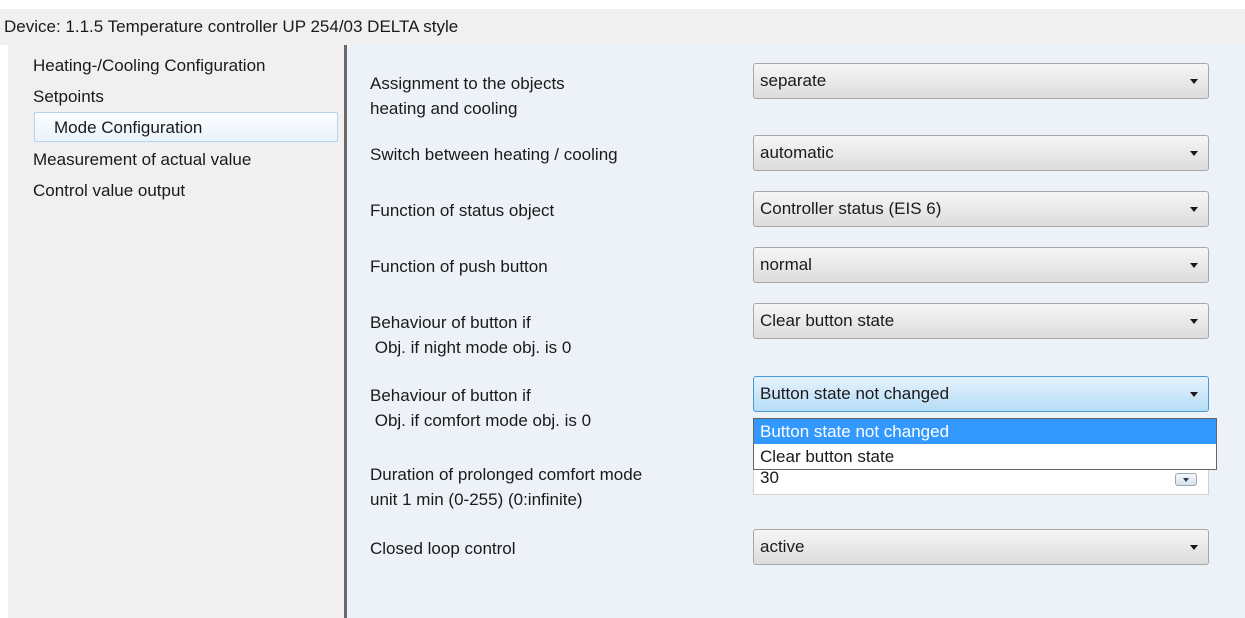 The height and width of the screenshot is (618, 1245). I want to click on comfort-mode-value: Button state not changed, so click(855, 393).